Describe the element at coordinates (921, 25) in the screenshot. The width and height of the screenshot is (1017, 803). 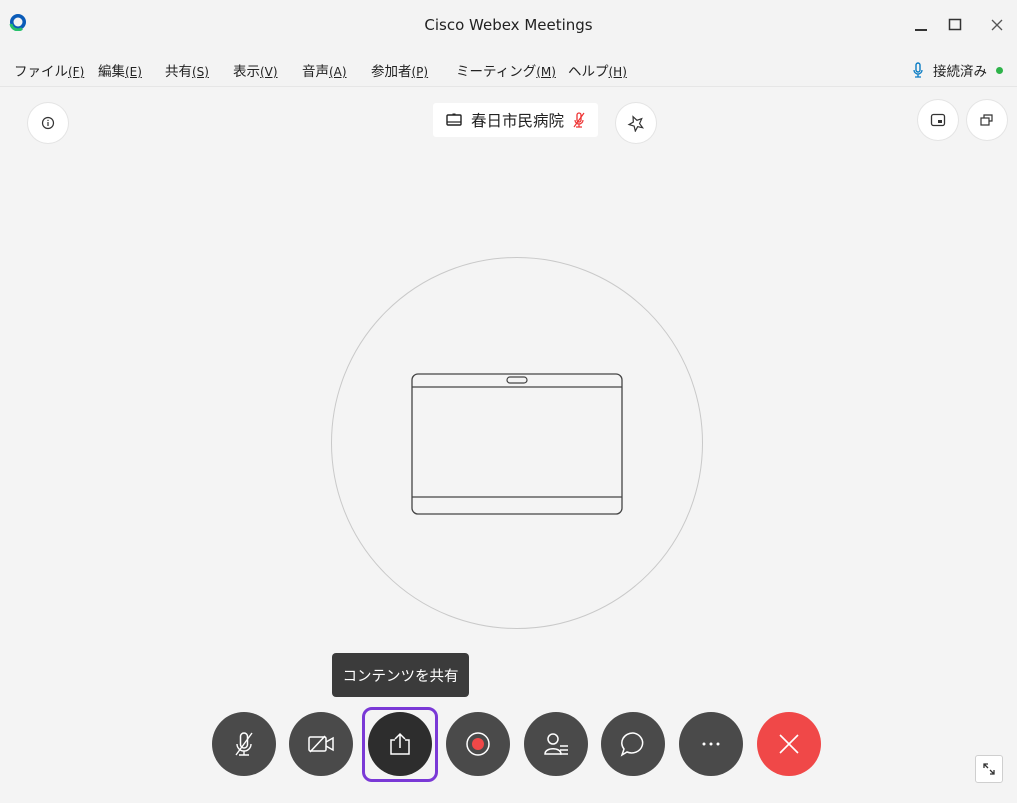
I see `minimize-button` at that location.